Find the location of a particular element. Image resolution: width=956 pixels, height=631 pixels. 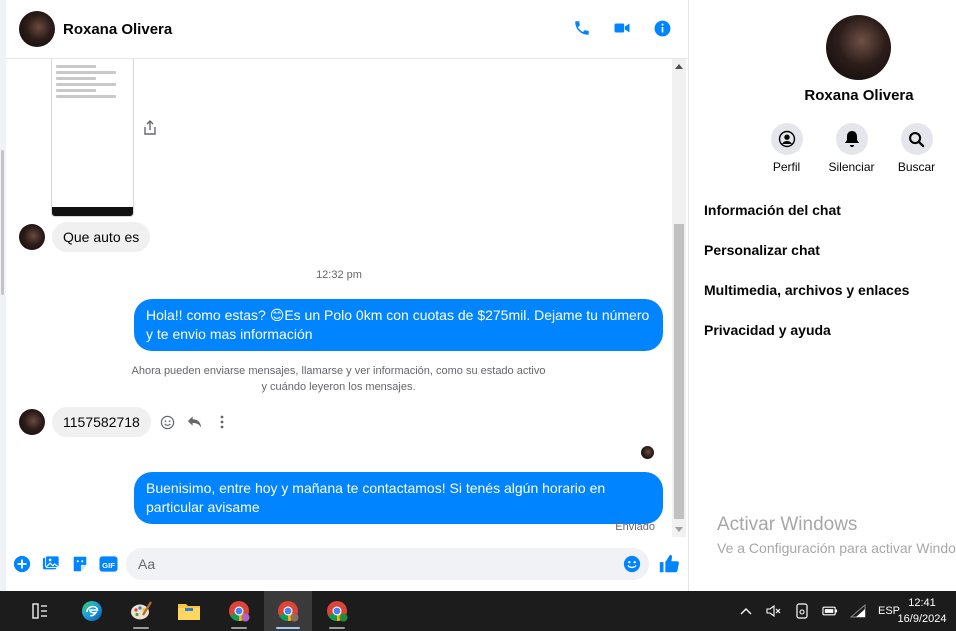

thumbs-up-icon is located at coordinates (669, 564).